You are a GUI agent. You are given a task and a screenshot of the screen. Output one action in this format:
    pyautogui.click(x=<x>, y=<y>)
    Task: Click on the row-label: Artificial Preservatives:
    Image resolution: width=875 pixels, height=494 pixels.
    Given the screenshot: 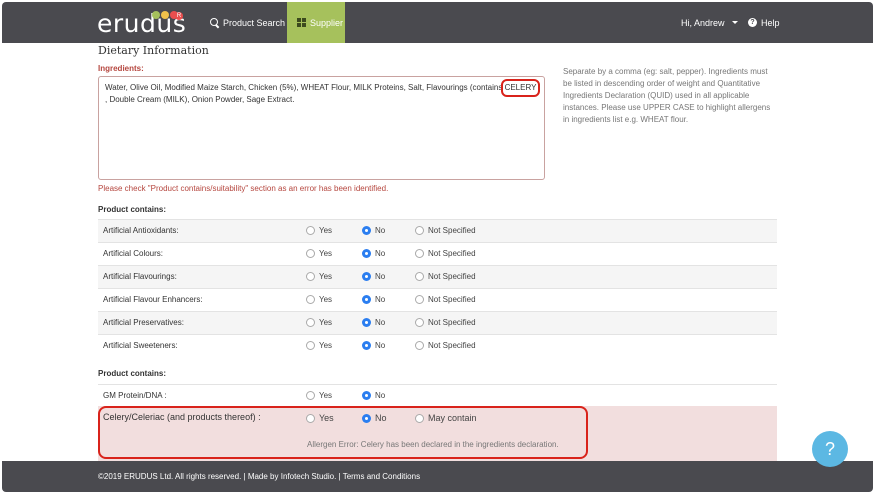 What is the action you would take?
    pyautogui.click(x=143, y=322)
    